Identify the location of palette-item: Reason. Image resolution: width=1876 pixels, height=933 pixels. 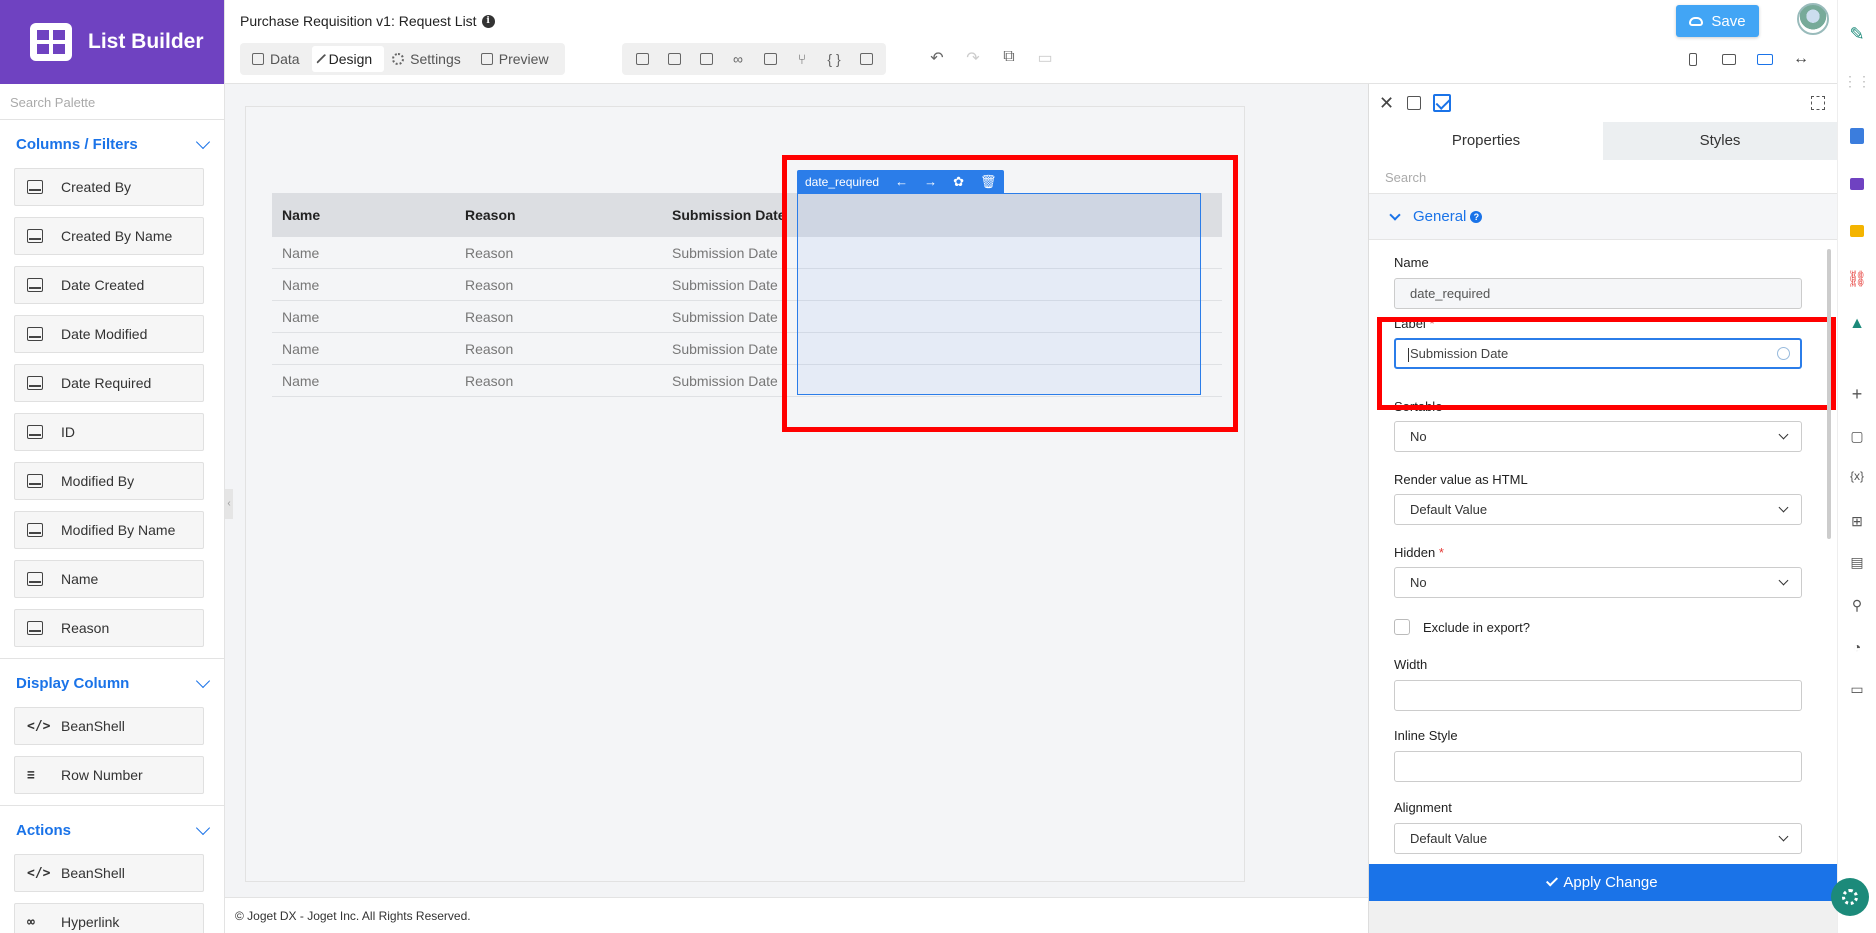
(109, 628).